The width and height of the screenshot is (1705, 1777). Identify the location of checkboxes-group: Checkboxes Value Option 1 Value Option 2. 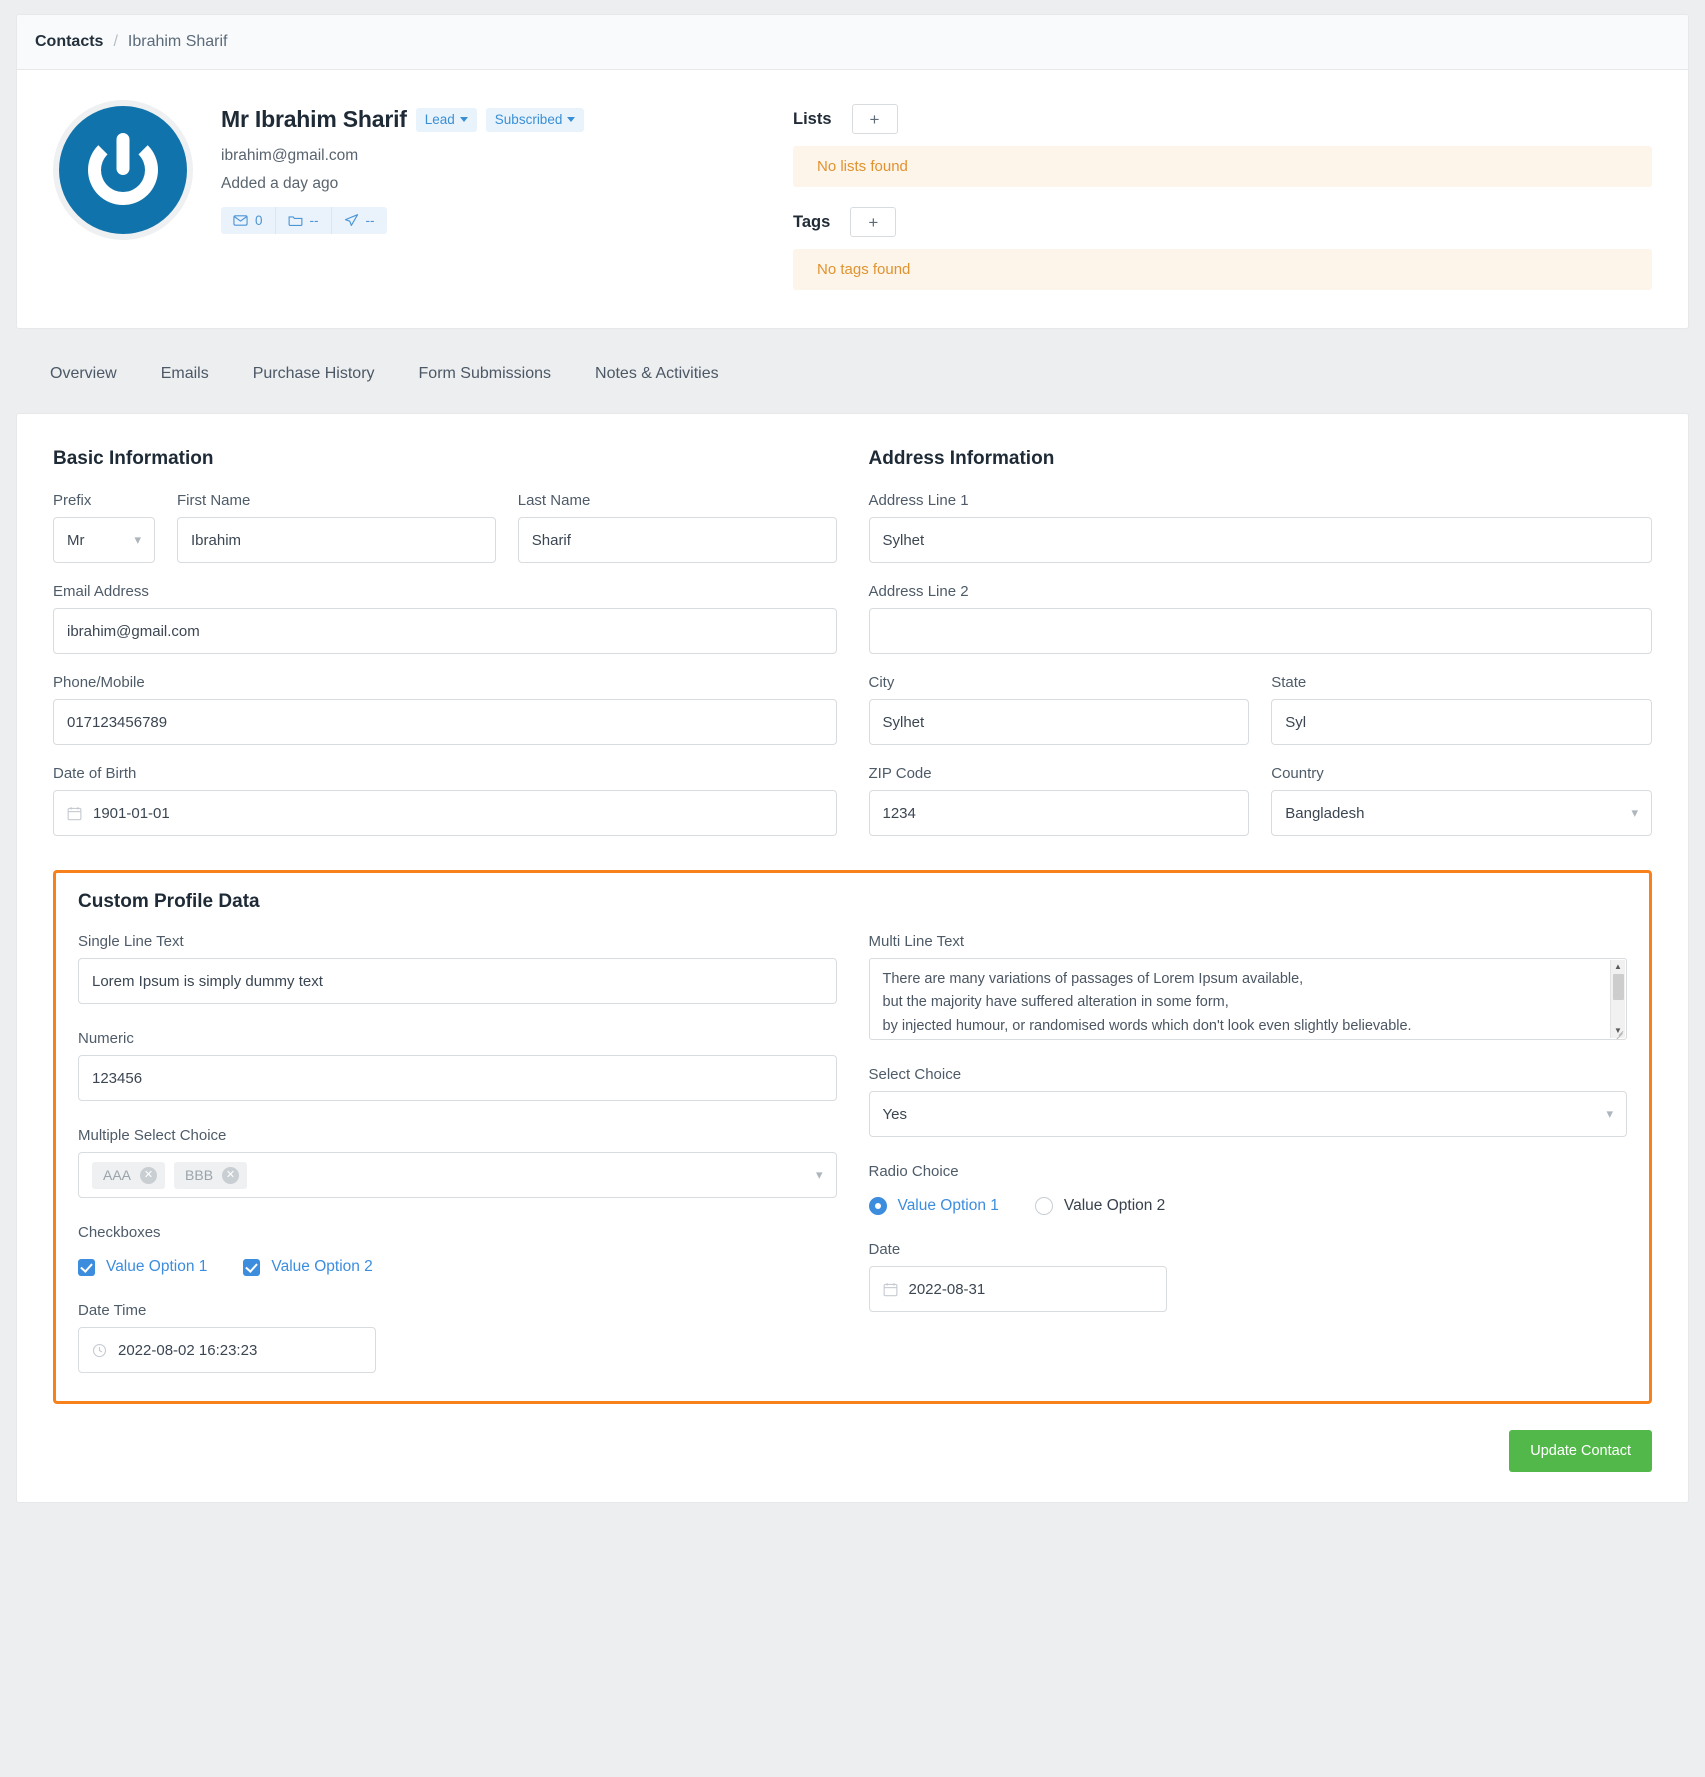
(457, 1250).